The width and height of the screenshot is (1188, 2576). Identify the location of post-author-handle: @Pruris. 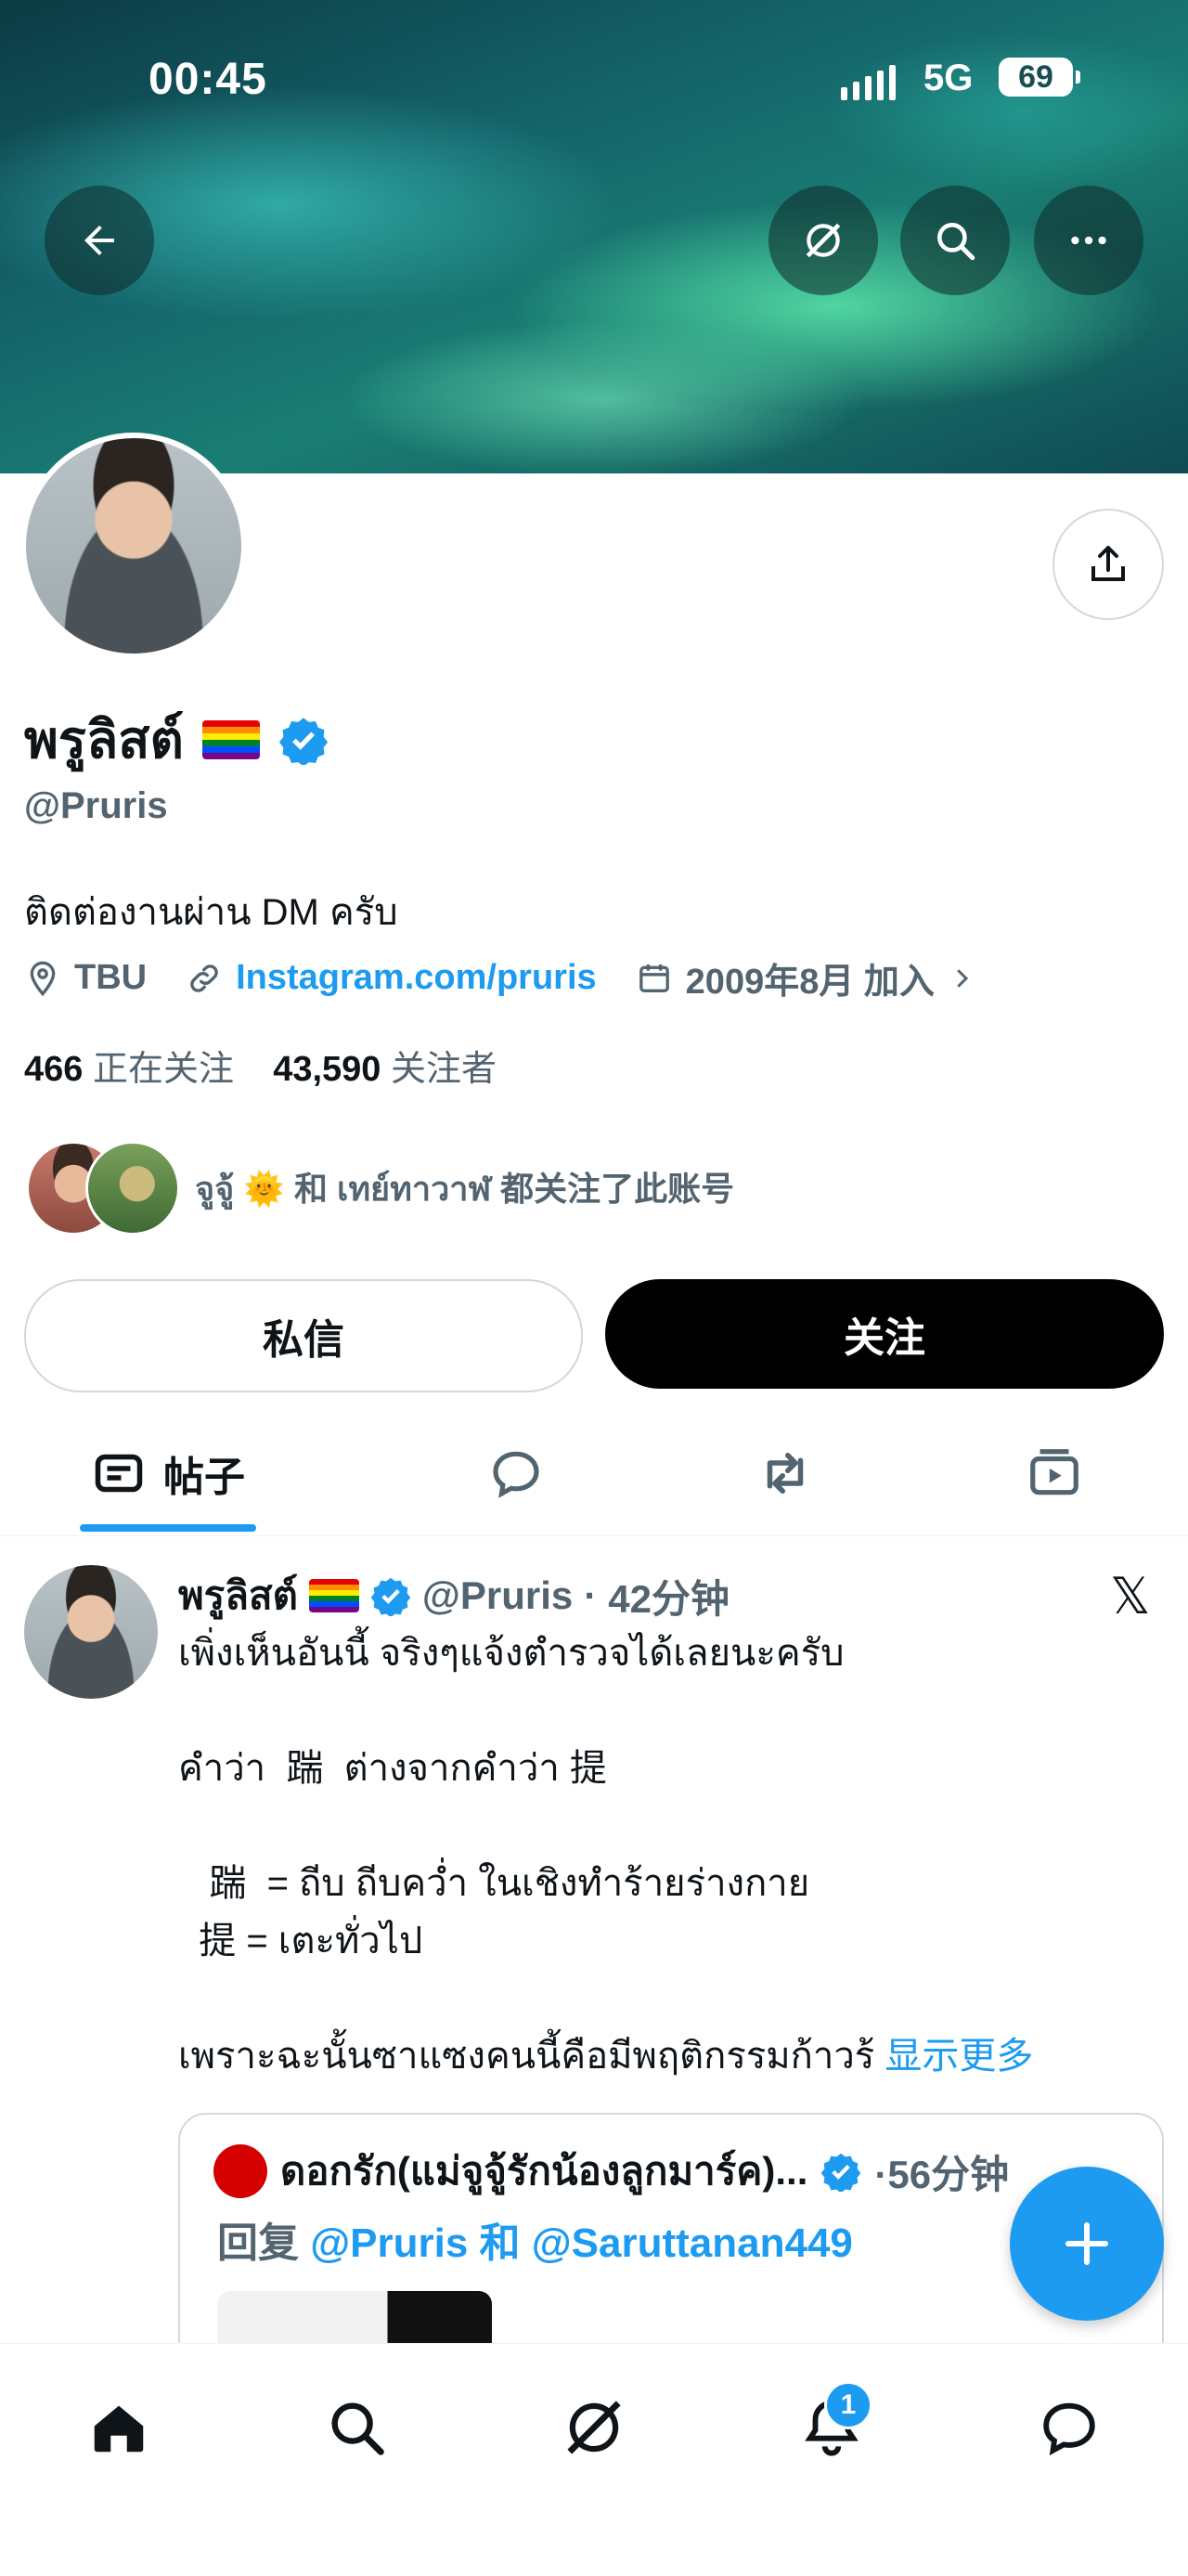
(497, 1595).